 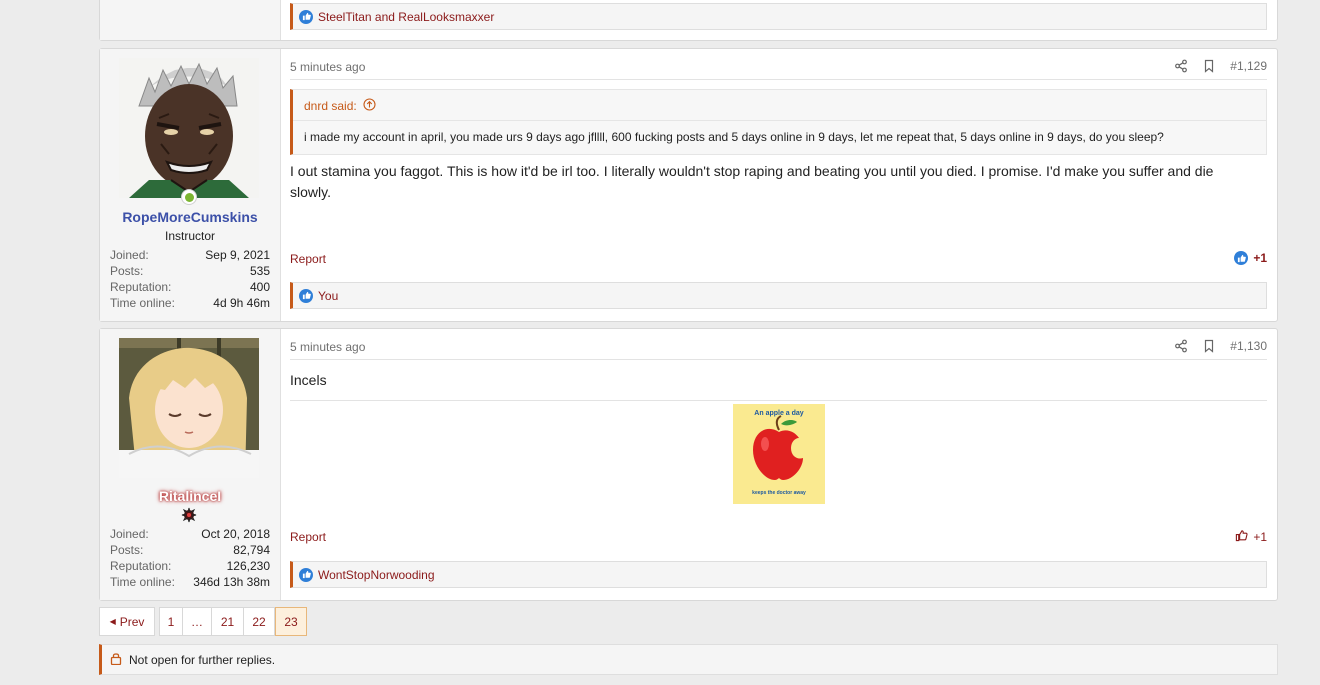 I want to click on user-title: Instructor, so click(x=189, y=236).